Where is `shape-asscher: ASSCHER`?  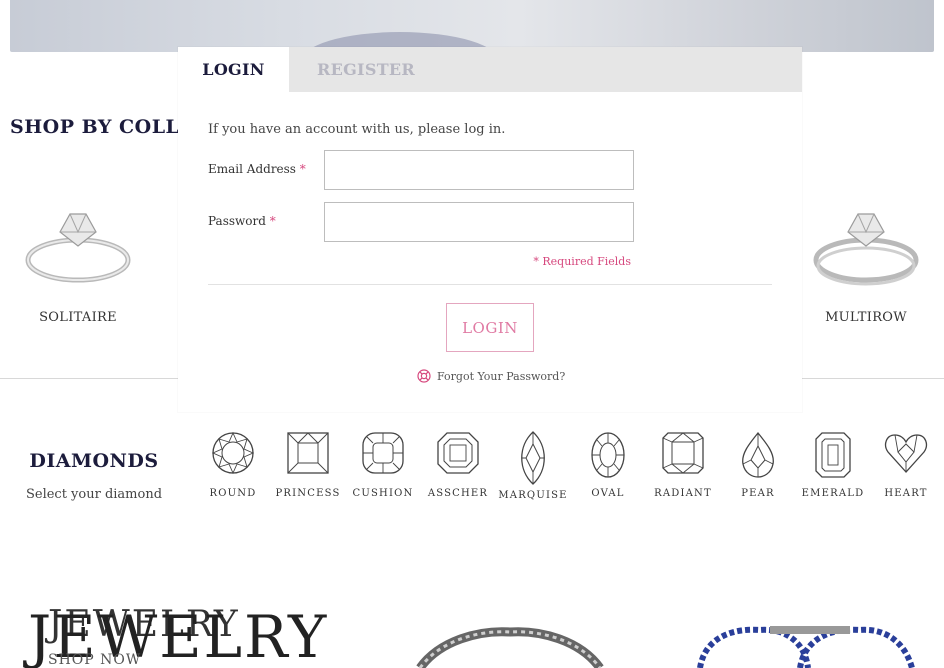 shape-asscher: ASSCHER is located at coordinates (458, 464).